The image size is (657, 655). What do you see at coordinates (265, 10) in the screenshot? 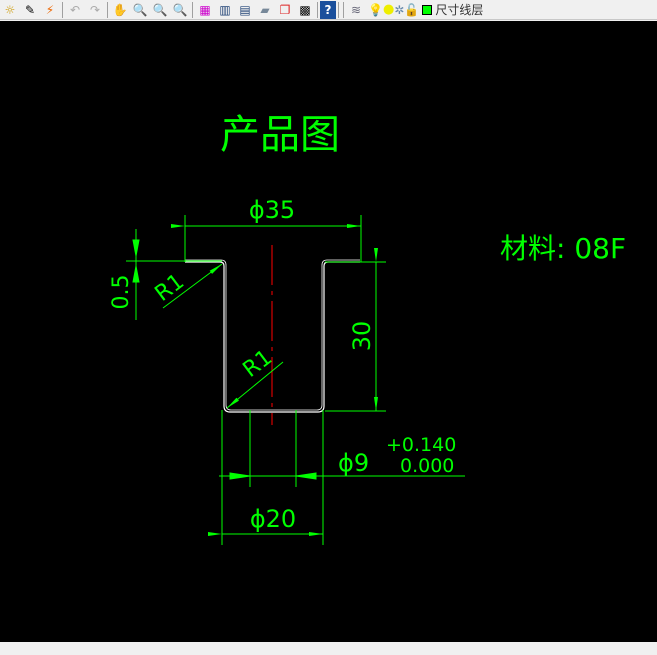
I see `tool-palette-icon: ▰` at bounding box center [265, 10].